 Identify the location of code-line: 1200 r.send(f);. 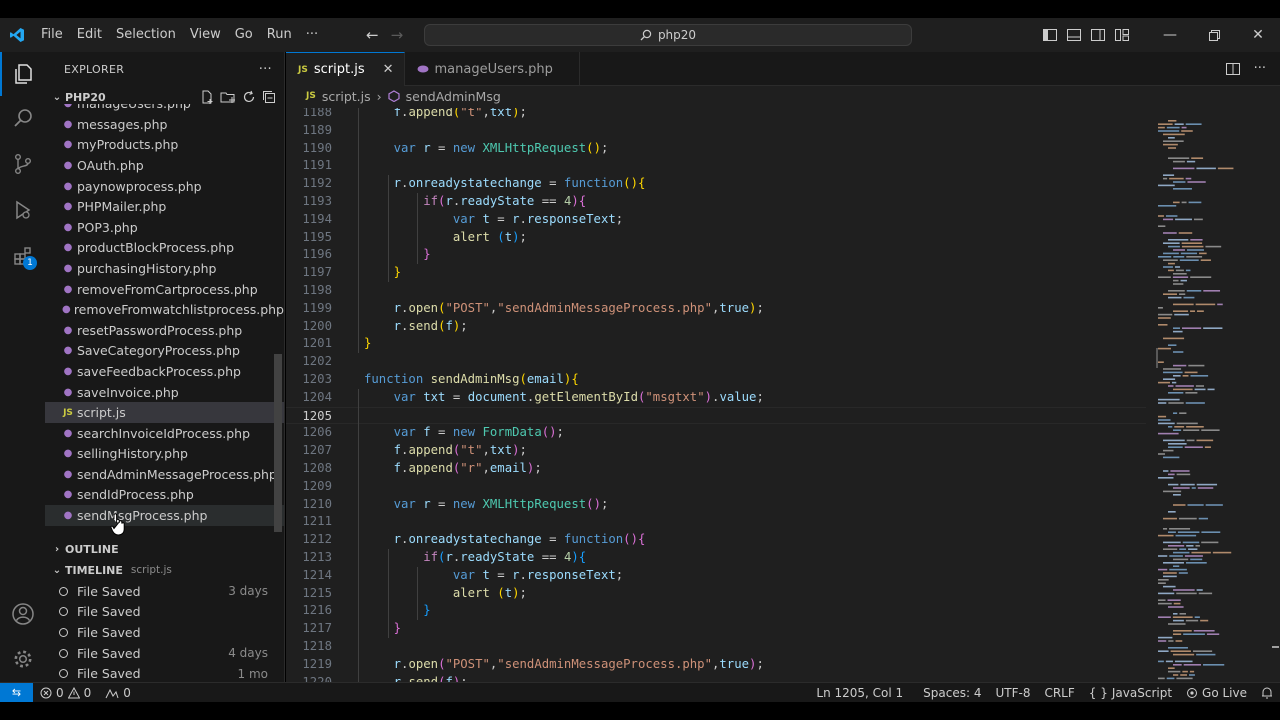
(716, 327).